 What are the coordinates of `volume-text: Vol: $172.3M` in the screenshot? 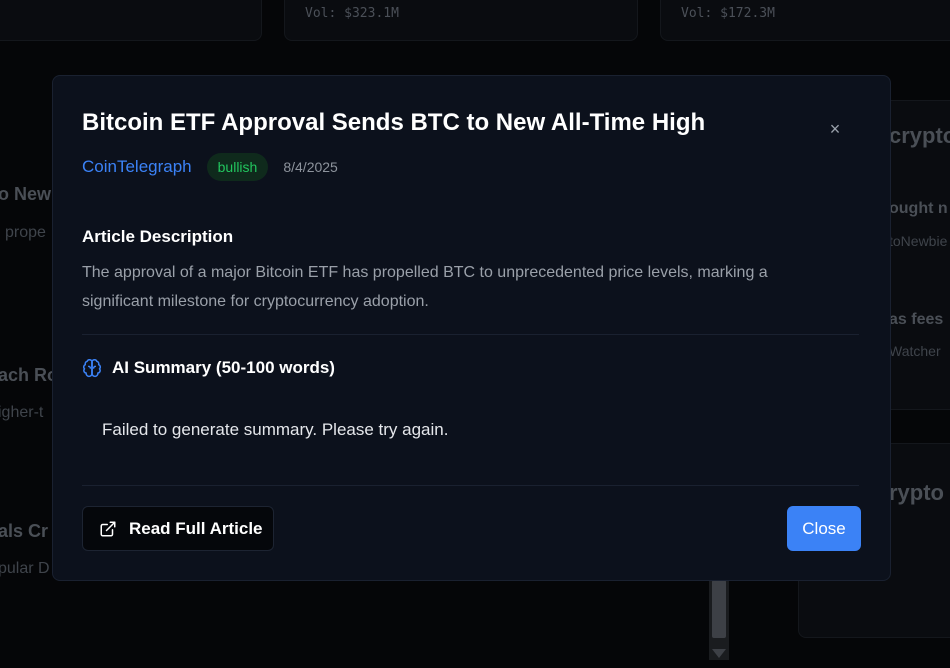 It's located at (728, 13).